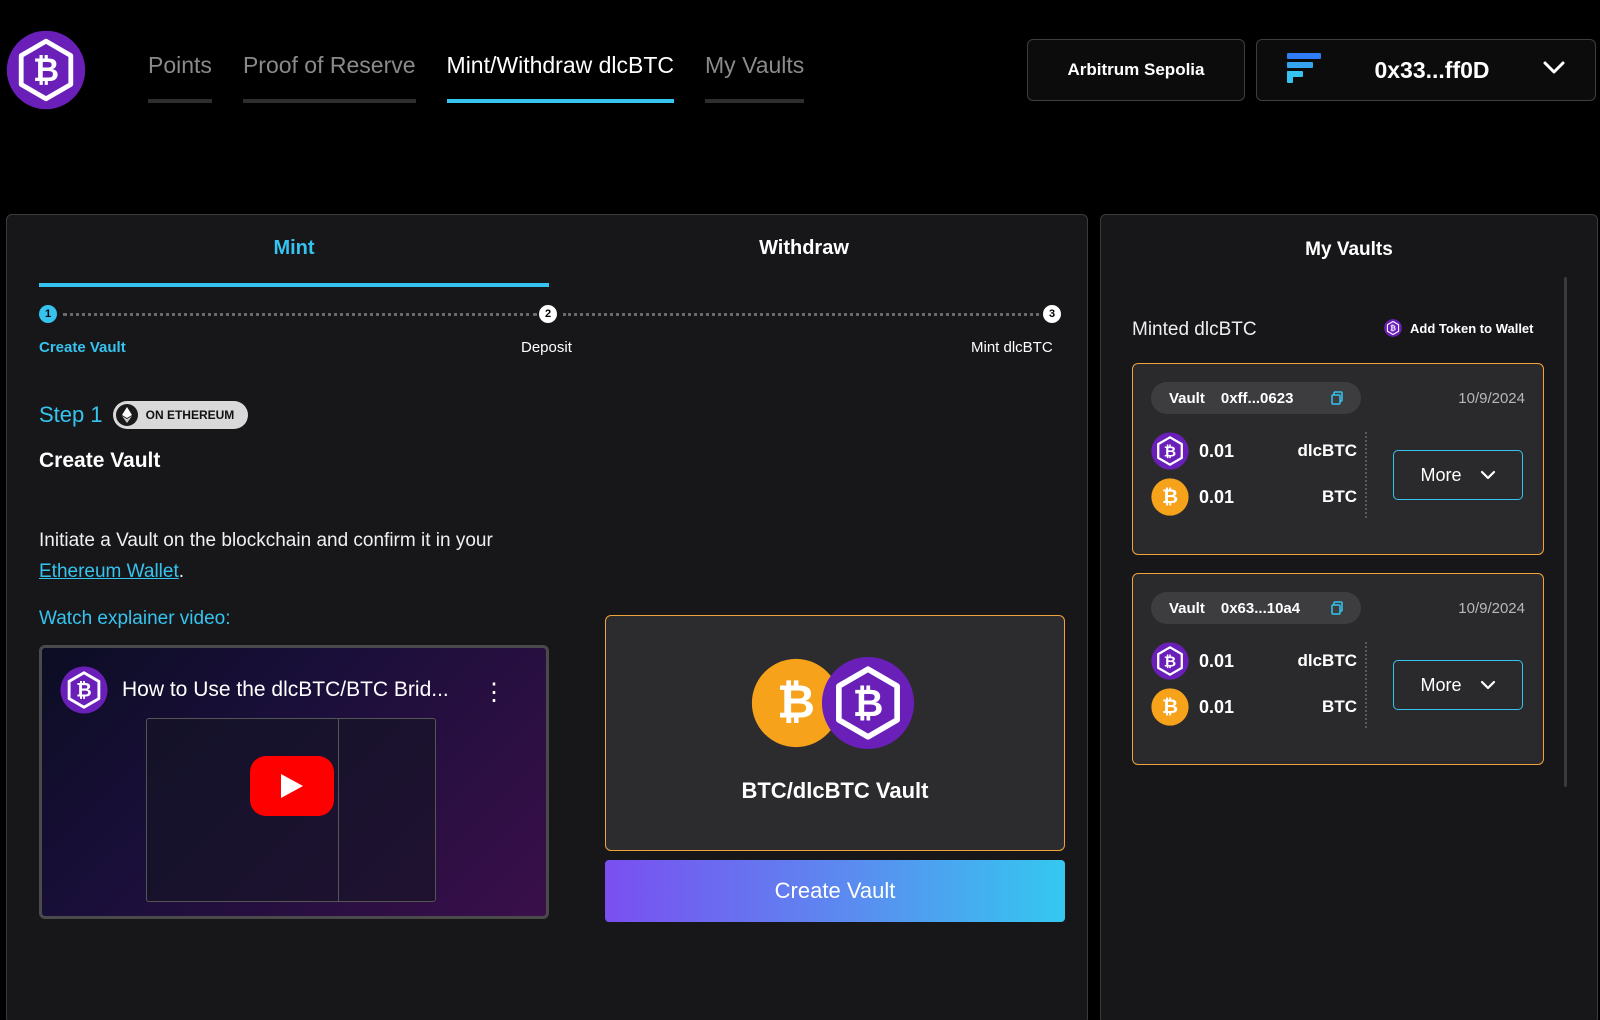 The height and width of the screenshot is (1020, 1600). I want to click on step-2-dot: 2, so click(548, 314).